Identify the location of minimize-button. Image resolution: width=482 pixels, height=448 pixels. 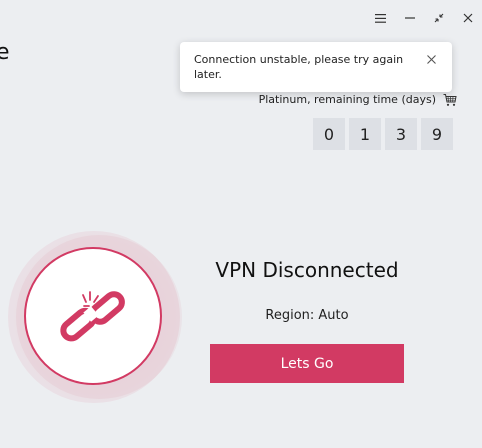
(409, 18).